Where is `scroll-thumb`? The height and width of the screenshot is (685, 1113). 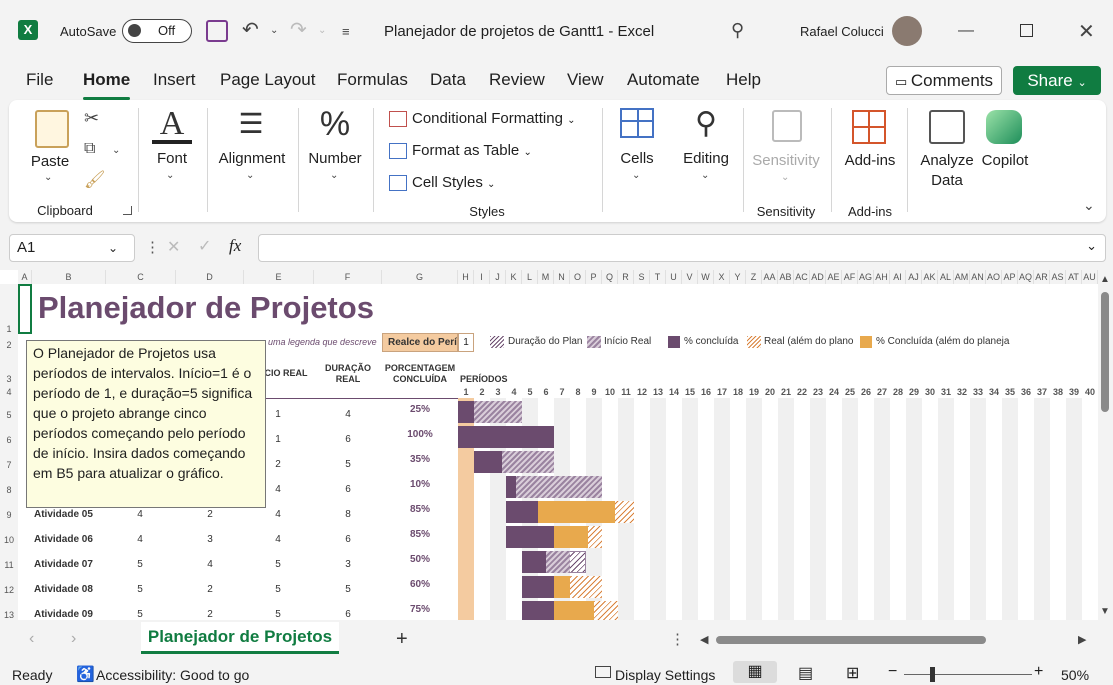 scroll-thumb is located at coordinates (1105, 352).